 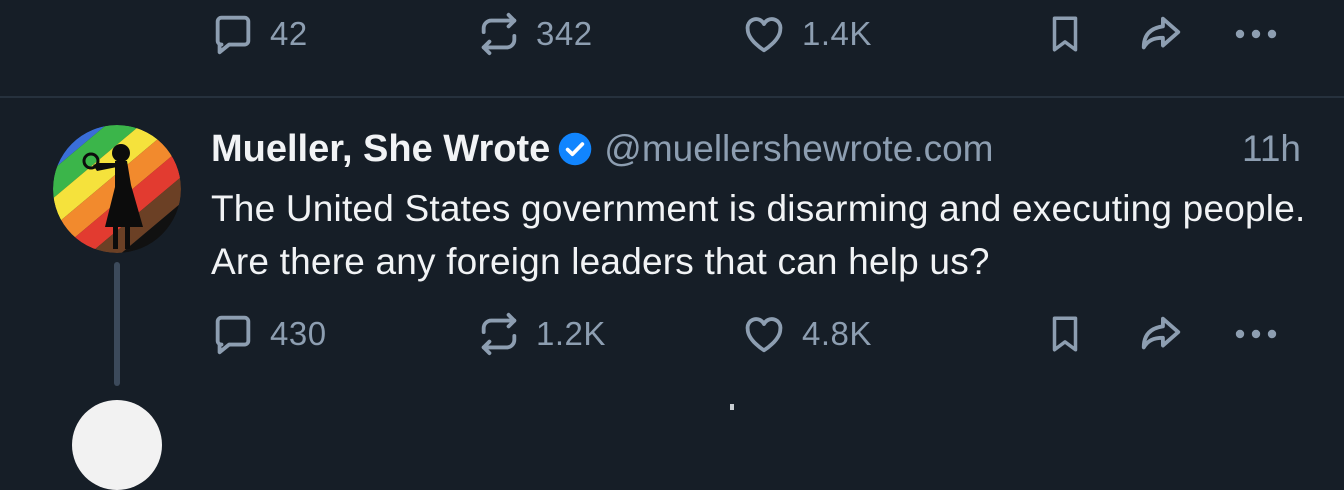 I want to click on like-count: 1.4K, so click(x=837, y=33).